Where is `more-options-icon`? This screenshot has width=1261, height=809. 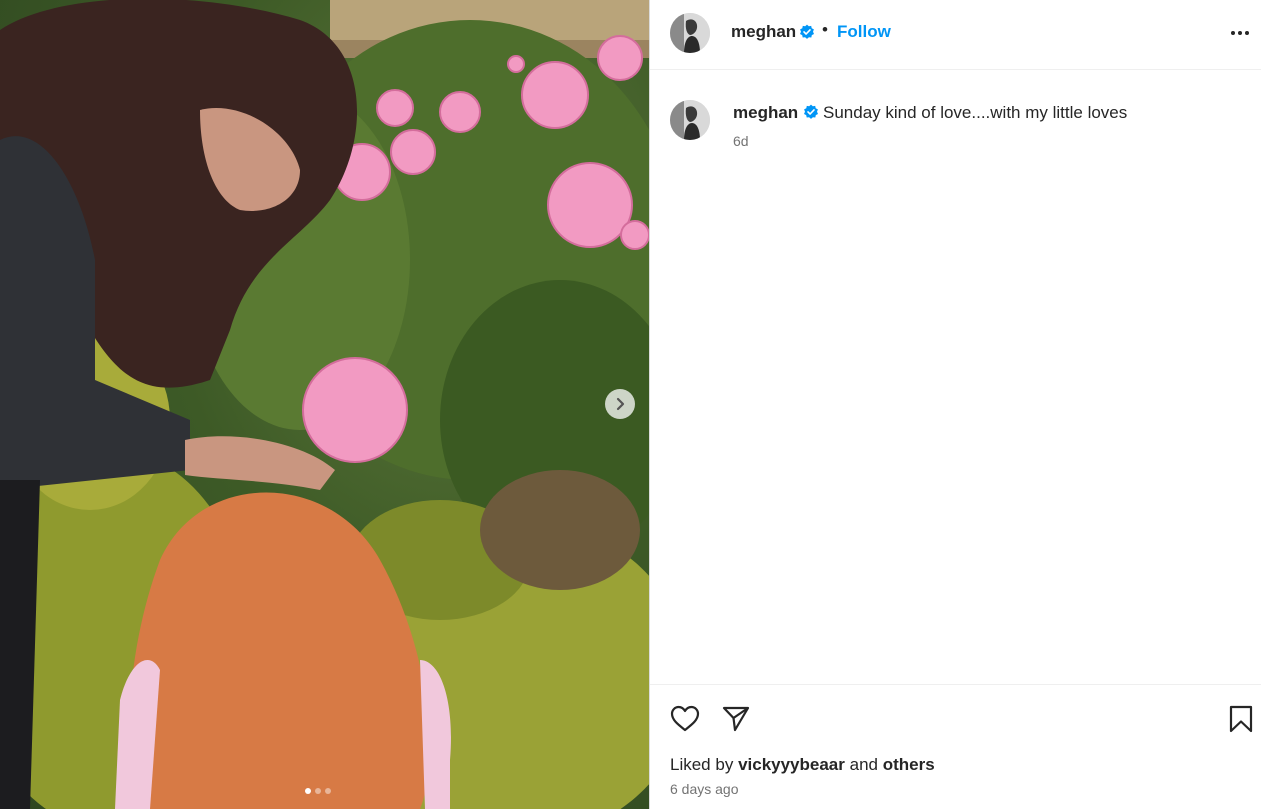 more-options-icon is located at coordinates (1240, 33).